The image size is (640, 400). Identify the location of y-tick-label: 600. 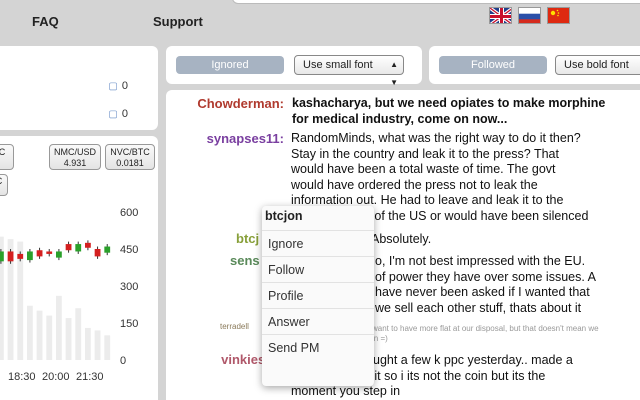
(129, 213).